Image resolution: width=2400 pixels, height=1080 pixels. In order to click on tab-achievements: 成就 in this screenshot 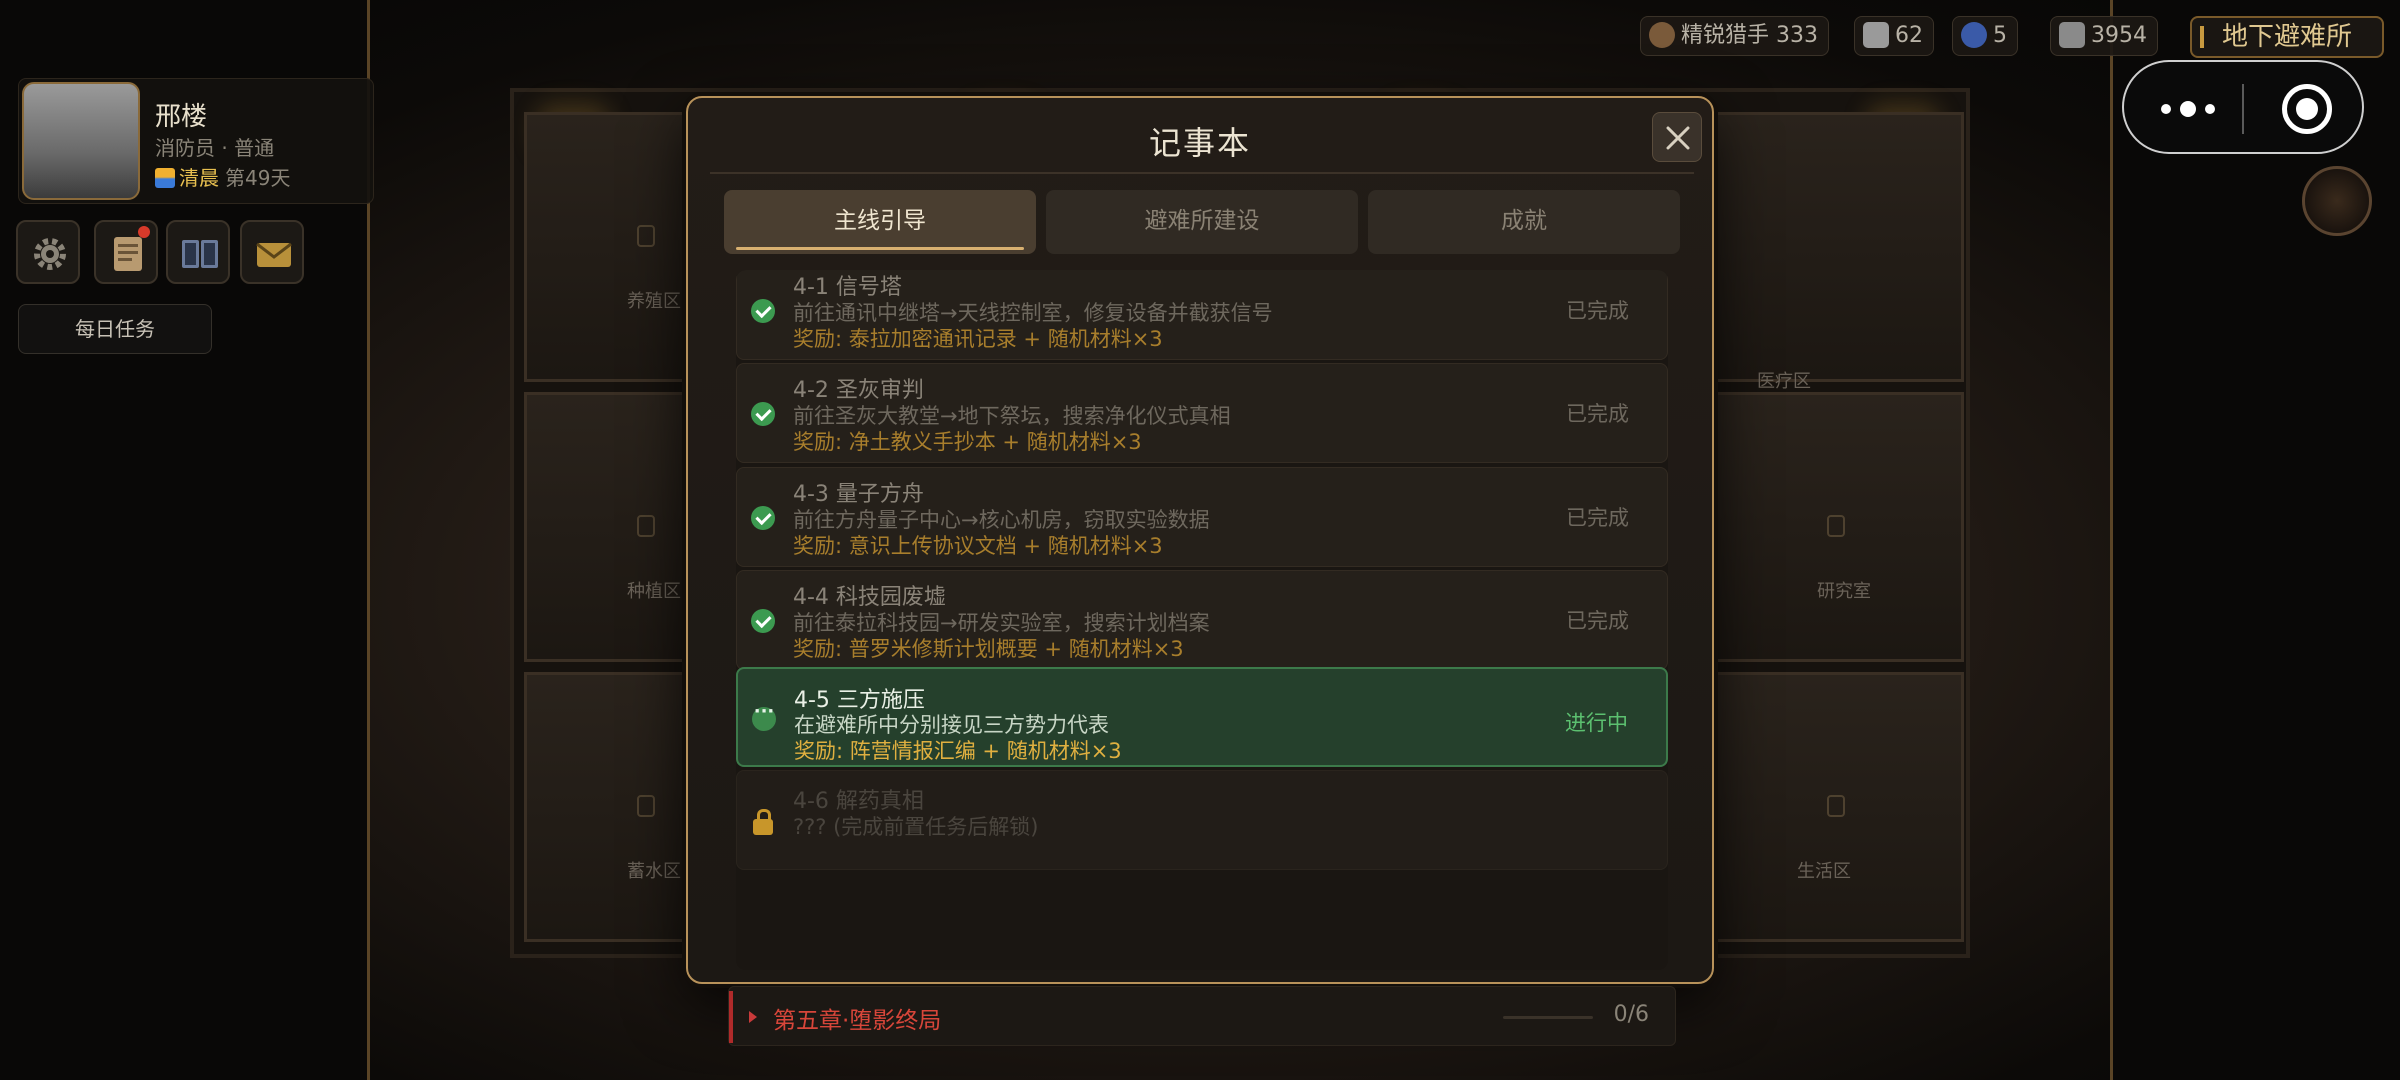, I will do `click(1524, 222)`.